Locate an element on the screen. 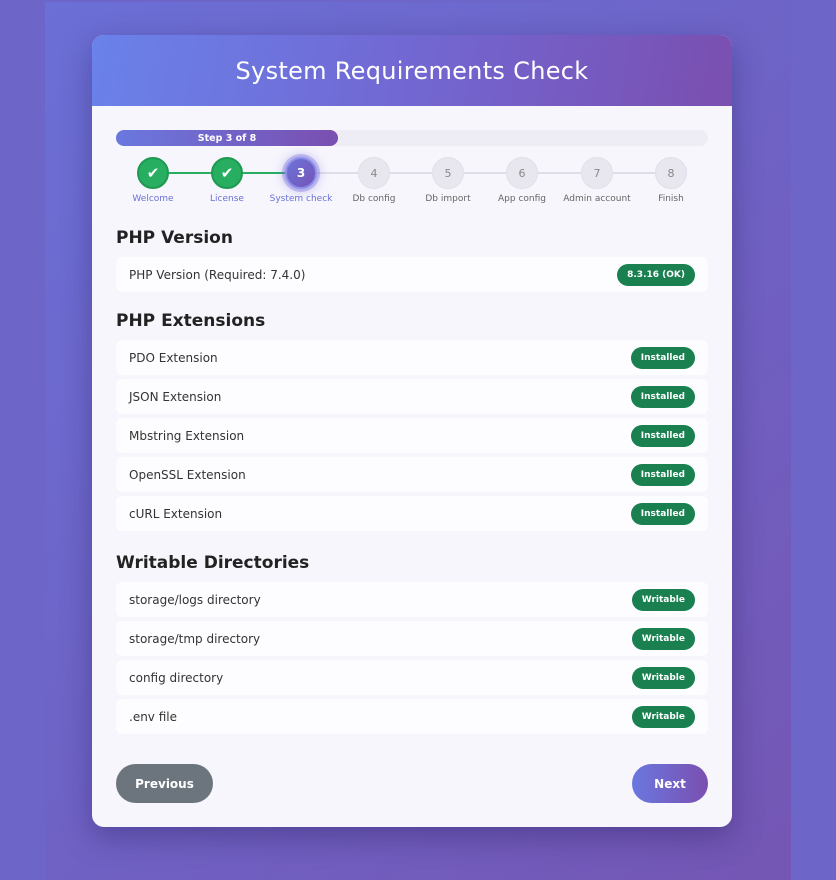  requirement-label: JSON Extension is located at coordinates (175, 396).